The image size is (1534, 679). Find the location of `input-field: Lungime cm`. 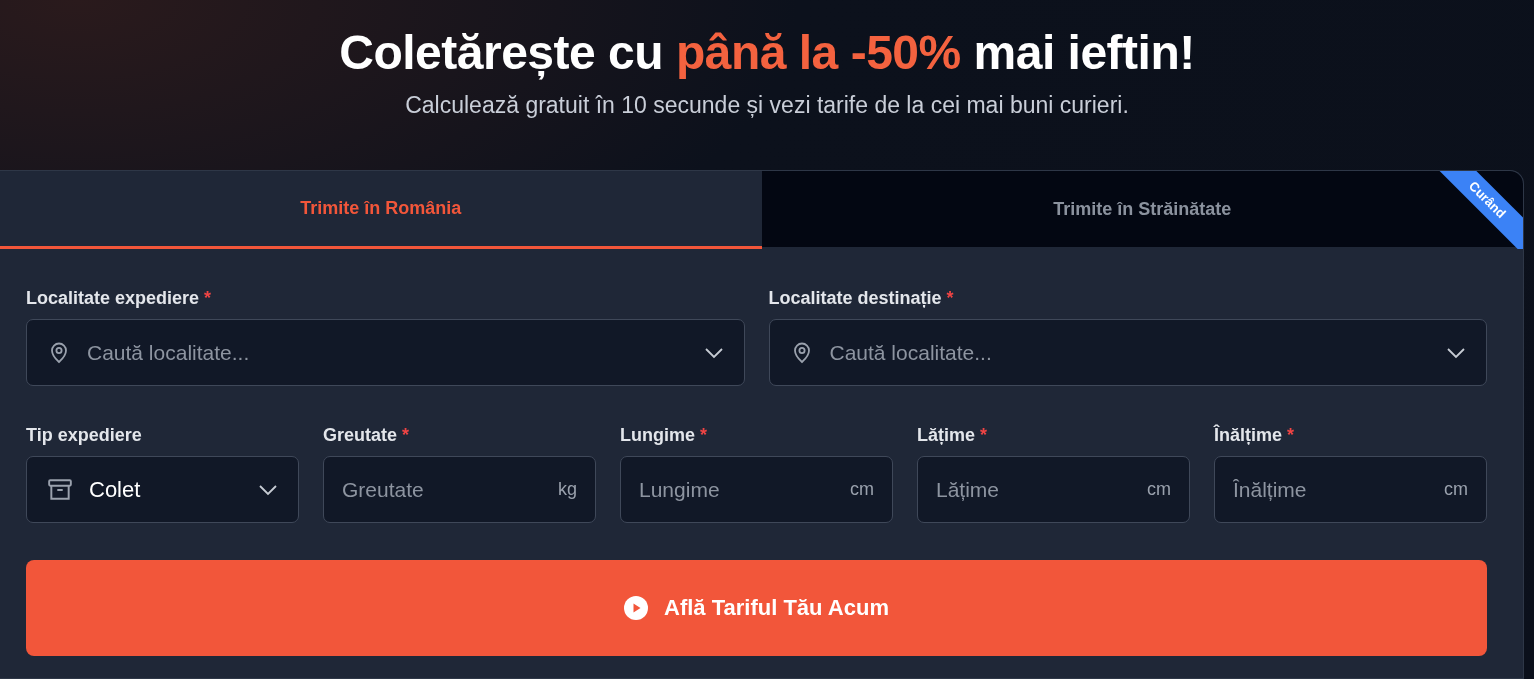

input-field: Lungime cm is located at coordinates (756, 489).